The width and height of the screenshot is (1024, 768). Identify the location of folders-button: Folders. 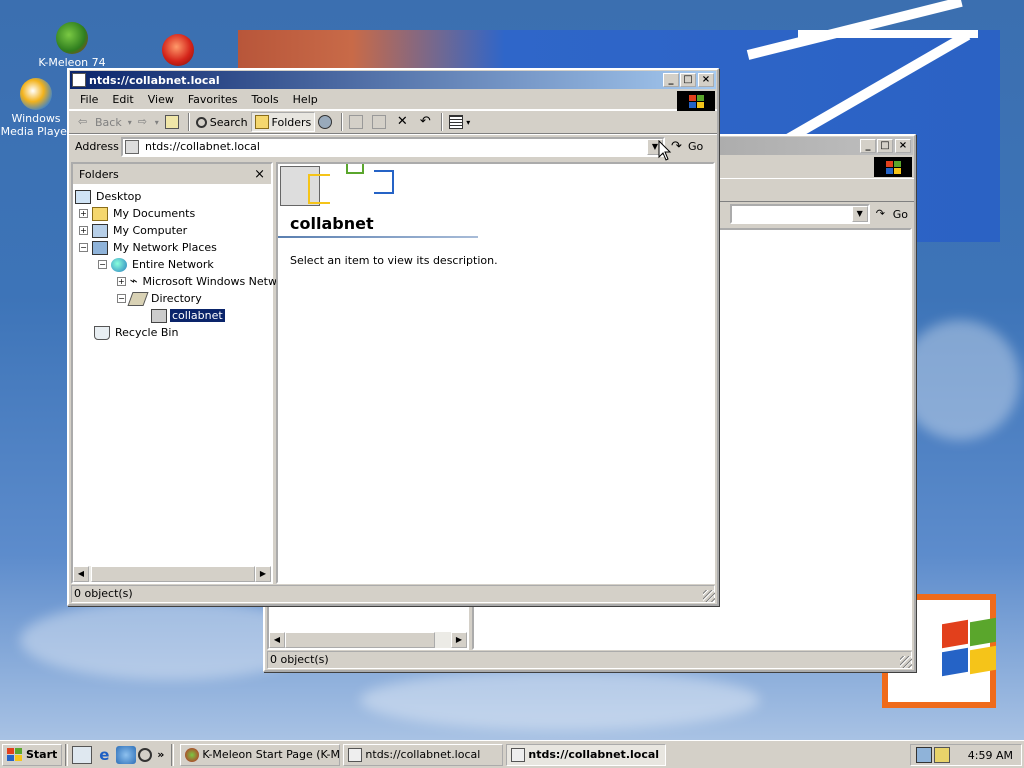
(283, 122).